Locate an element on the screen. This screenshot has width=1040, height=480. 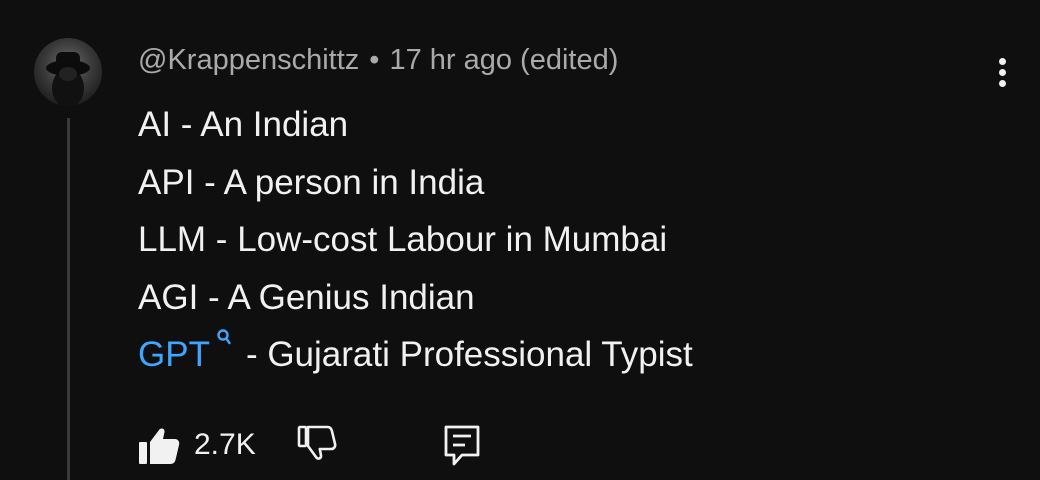
like-count: 2.7K is located at coordinates (225, 444).